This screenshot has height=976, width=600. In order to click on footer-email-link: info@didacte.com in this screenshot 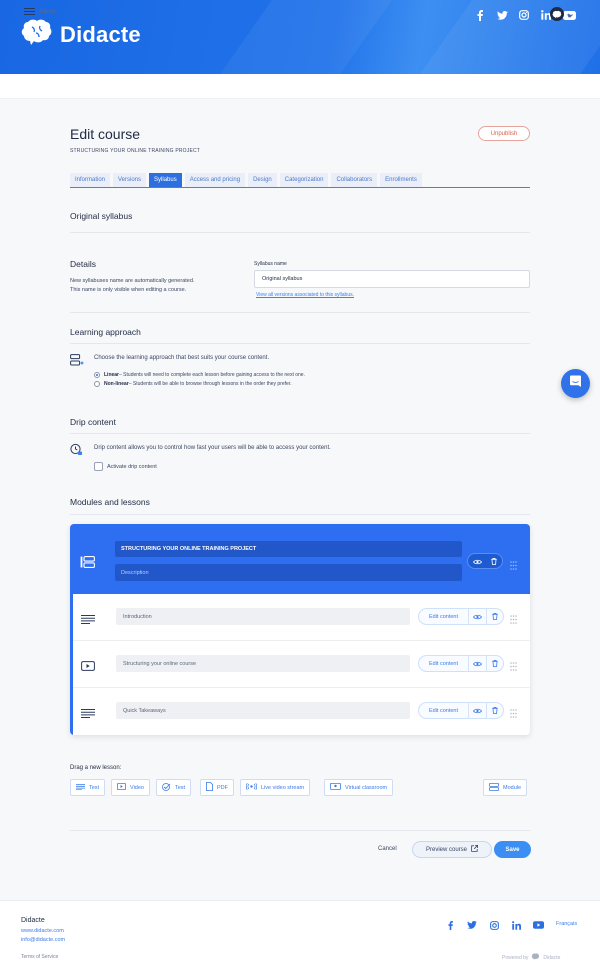, I will do `click(43, 940)`.